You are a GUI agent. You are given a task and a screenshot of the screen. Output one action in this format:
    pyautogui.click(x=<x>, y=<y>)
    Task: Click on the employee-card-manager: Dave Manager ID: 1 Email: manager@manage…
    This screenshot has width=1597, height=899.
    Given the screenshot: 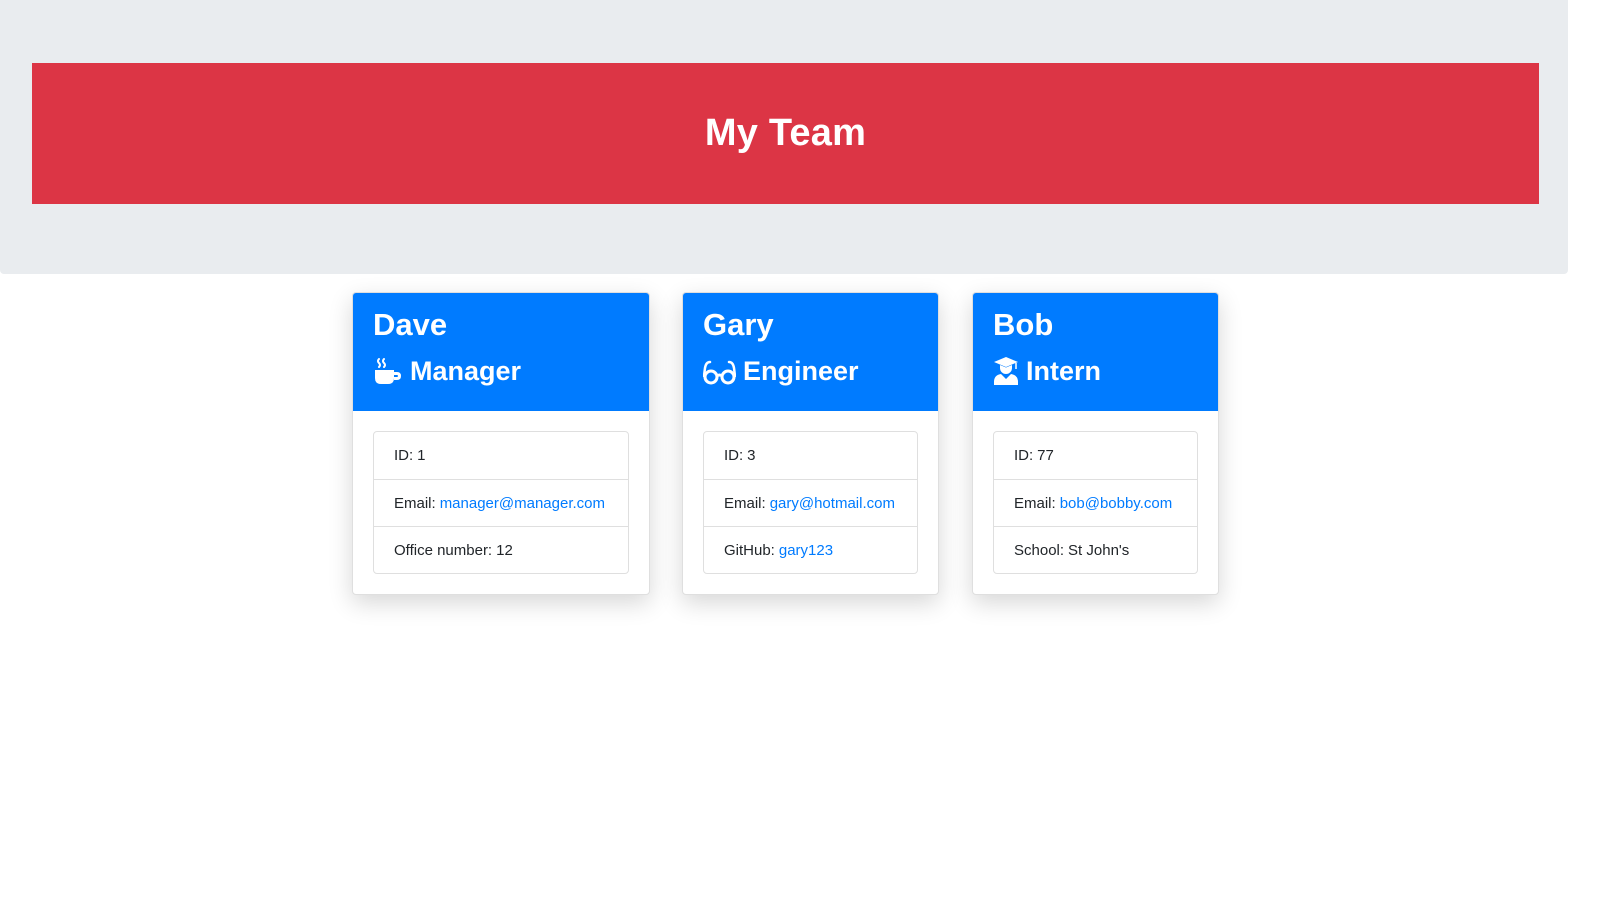 What is the action you would take?
    pyautogui.click(x=501, y=443)
    